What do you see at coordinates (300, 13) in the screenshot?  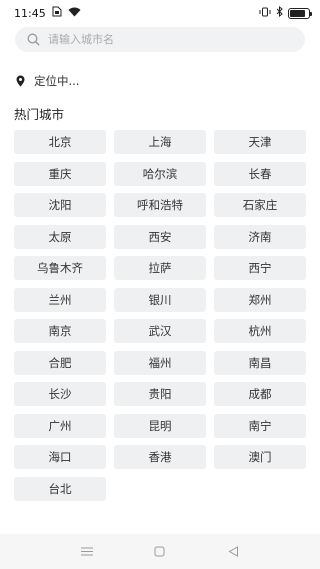 I see `battery-icon` at bounding box center [300, 13].